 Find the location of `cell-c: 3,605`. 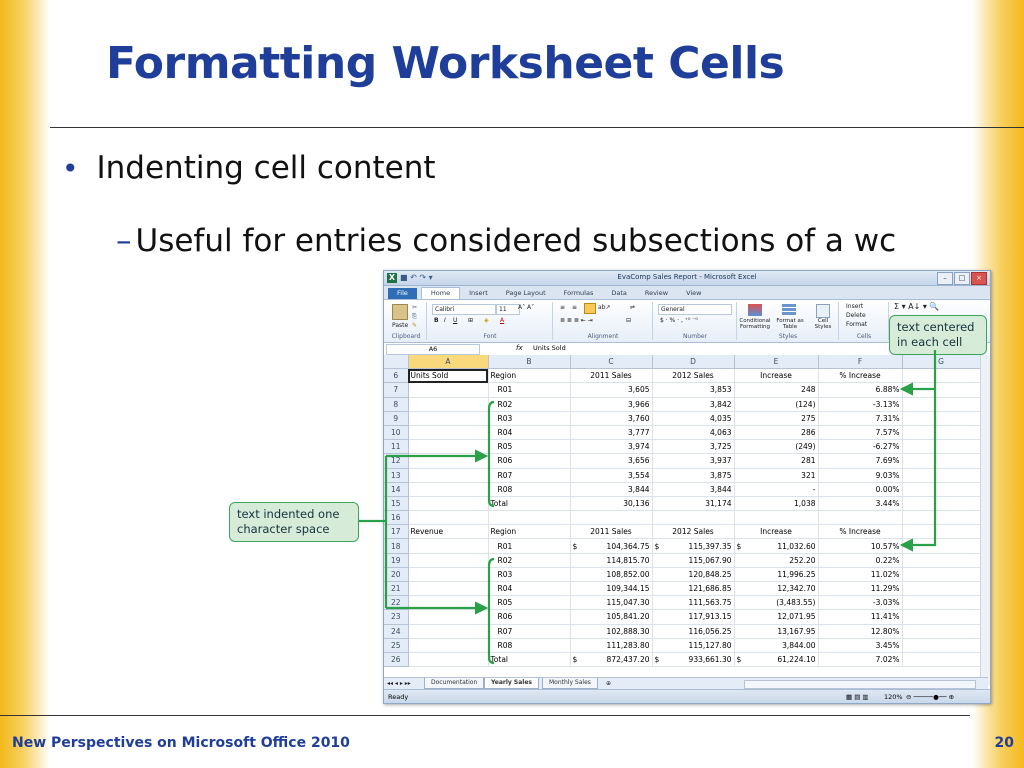

cell-c: 3,605 is located at coordinates (611, 390).